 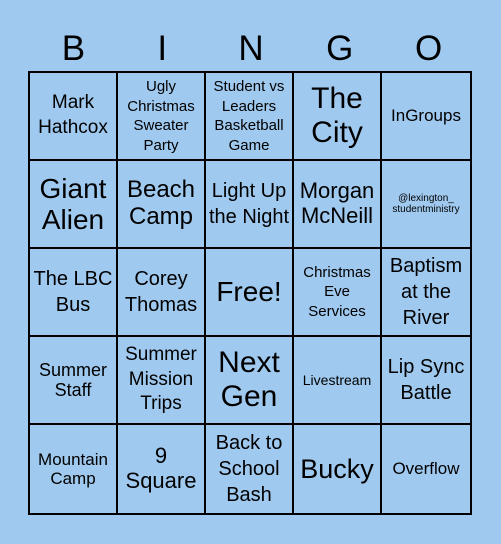 I want to click on bingo-cell: Summer Mission Trips, so click(x=162, y=381).